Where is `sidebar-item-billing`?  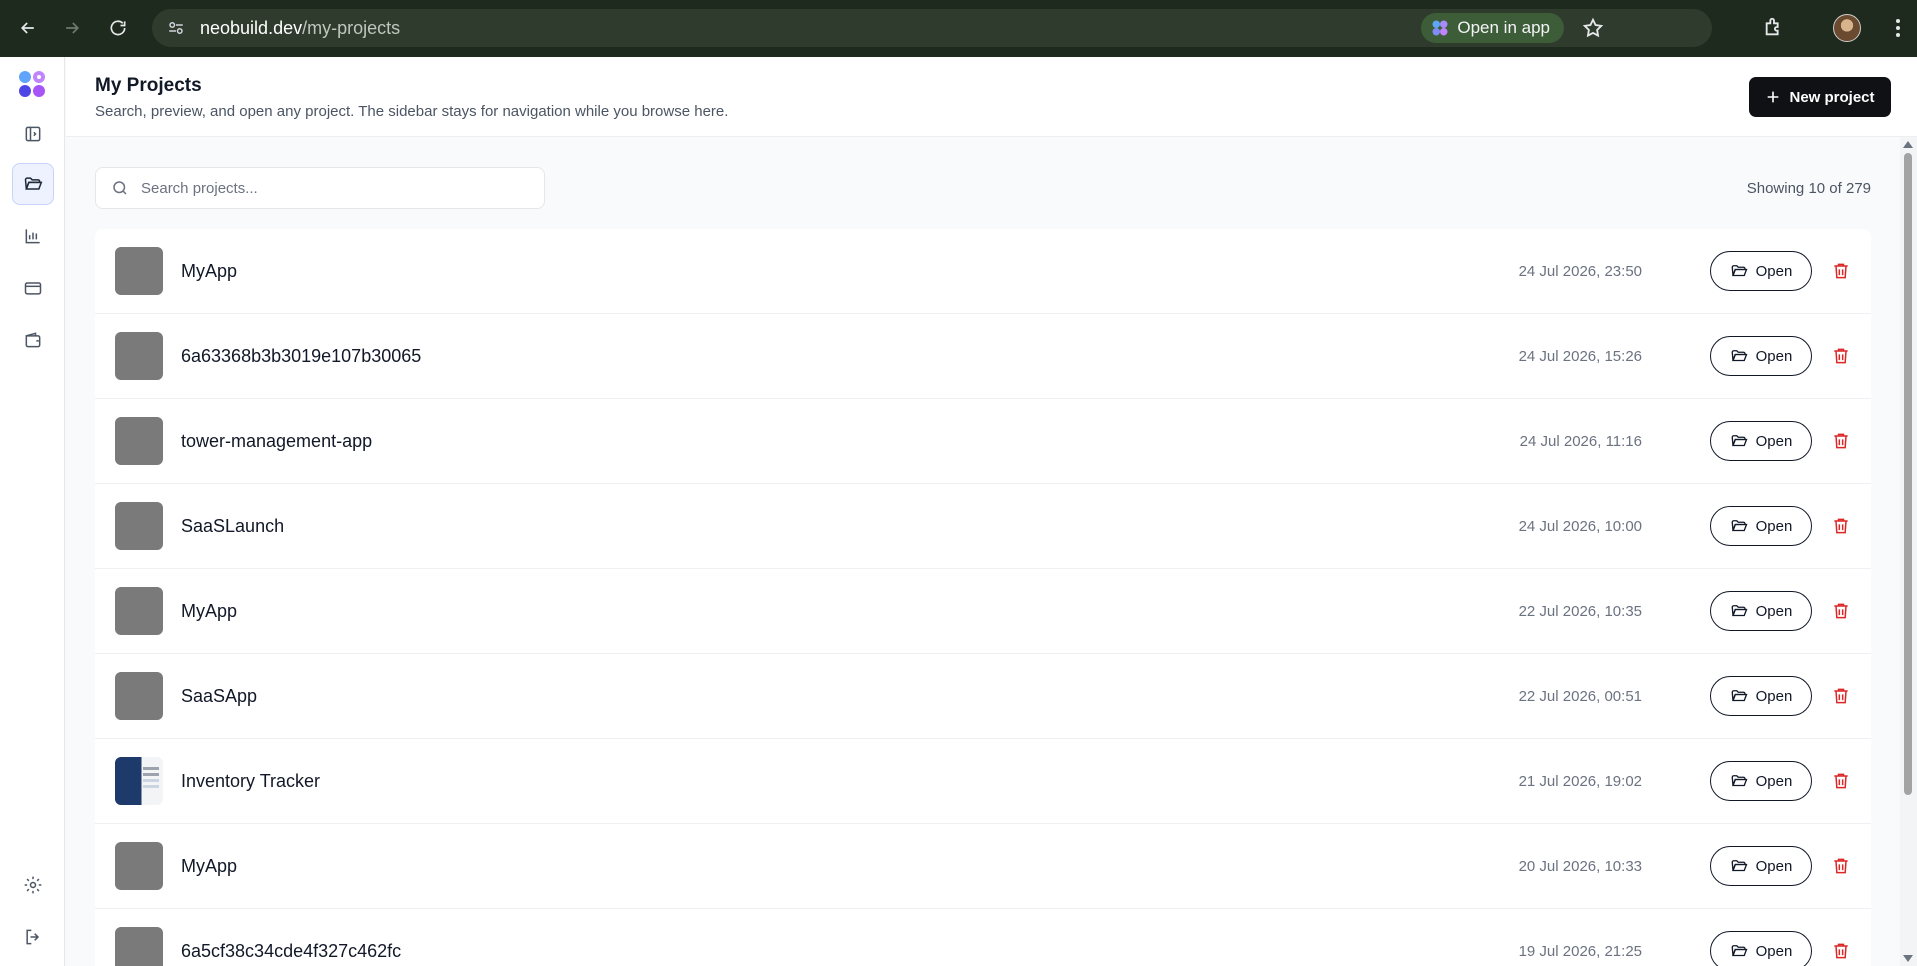
sidebar-item-billing is located at coordinates (33, 288).